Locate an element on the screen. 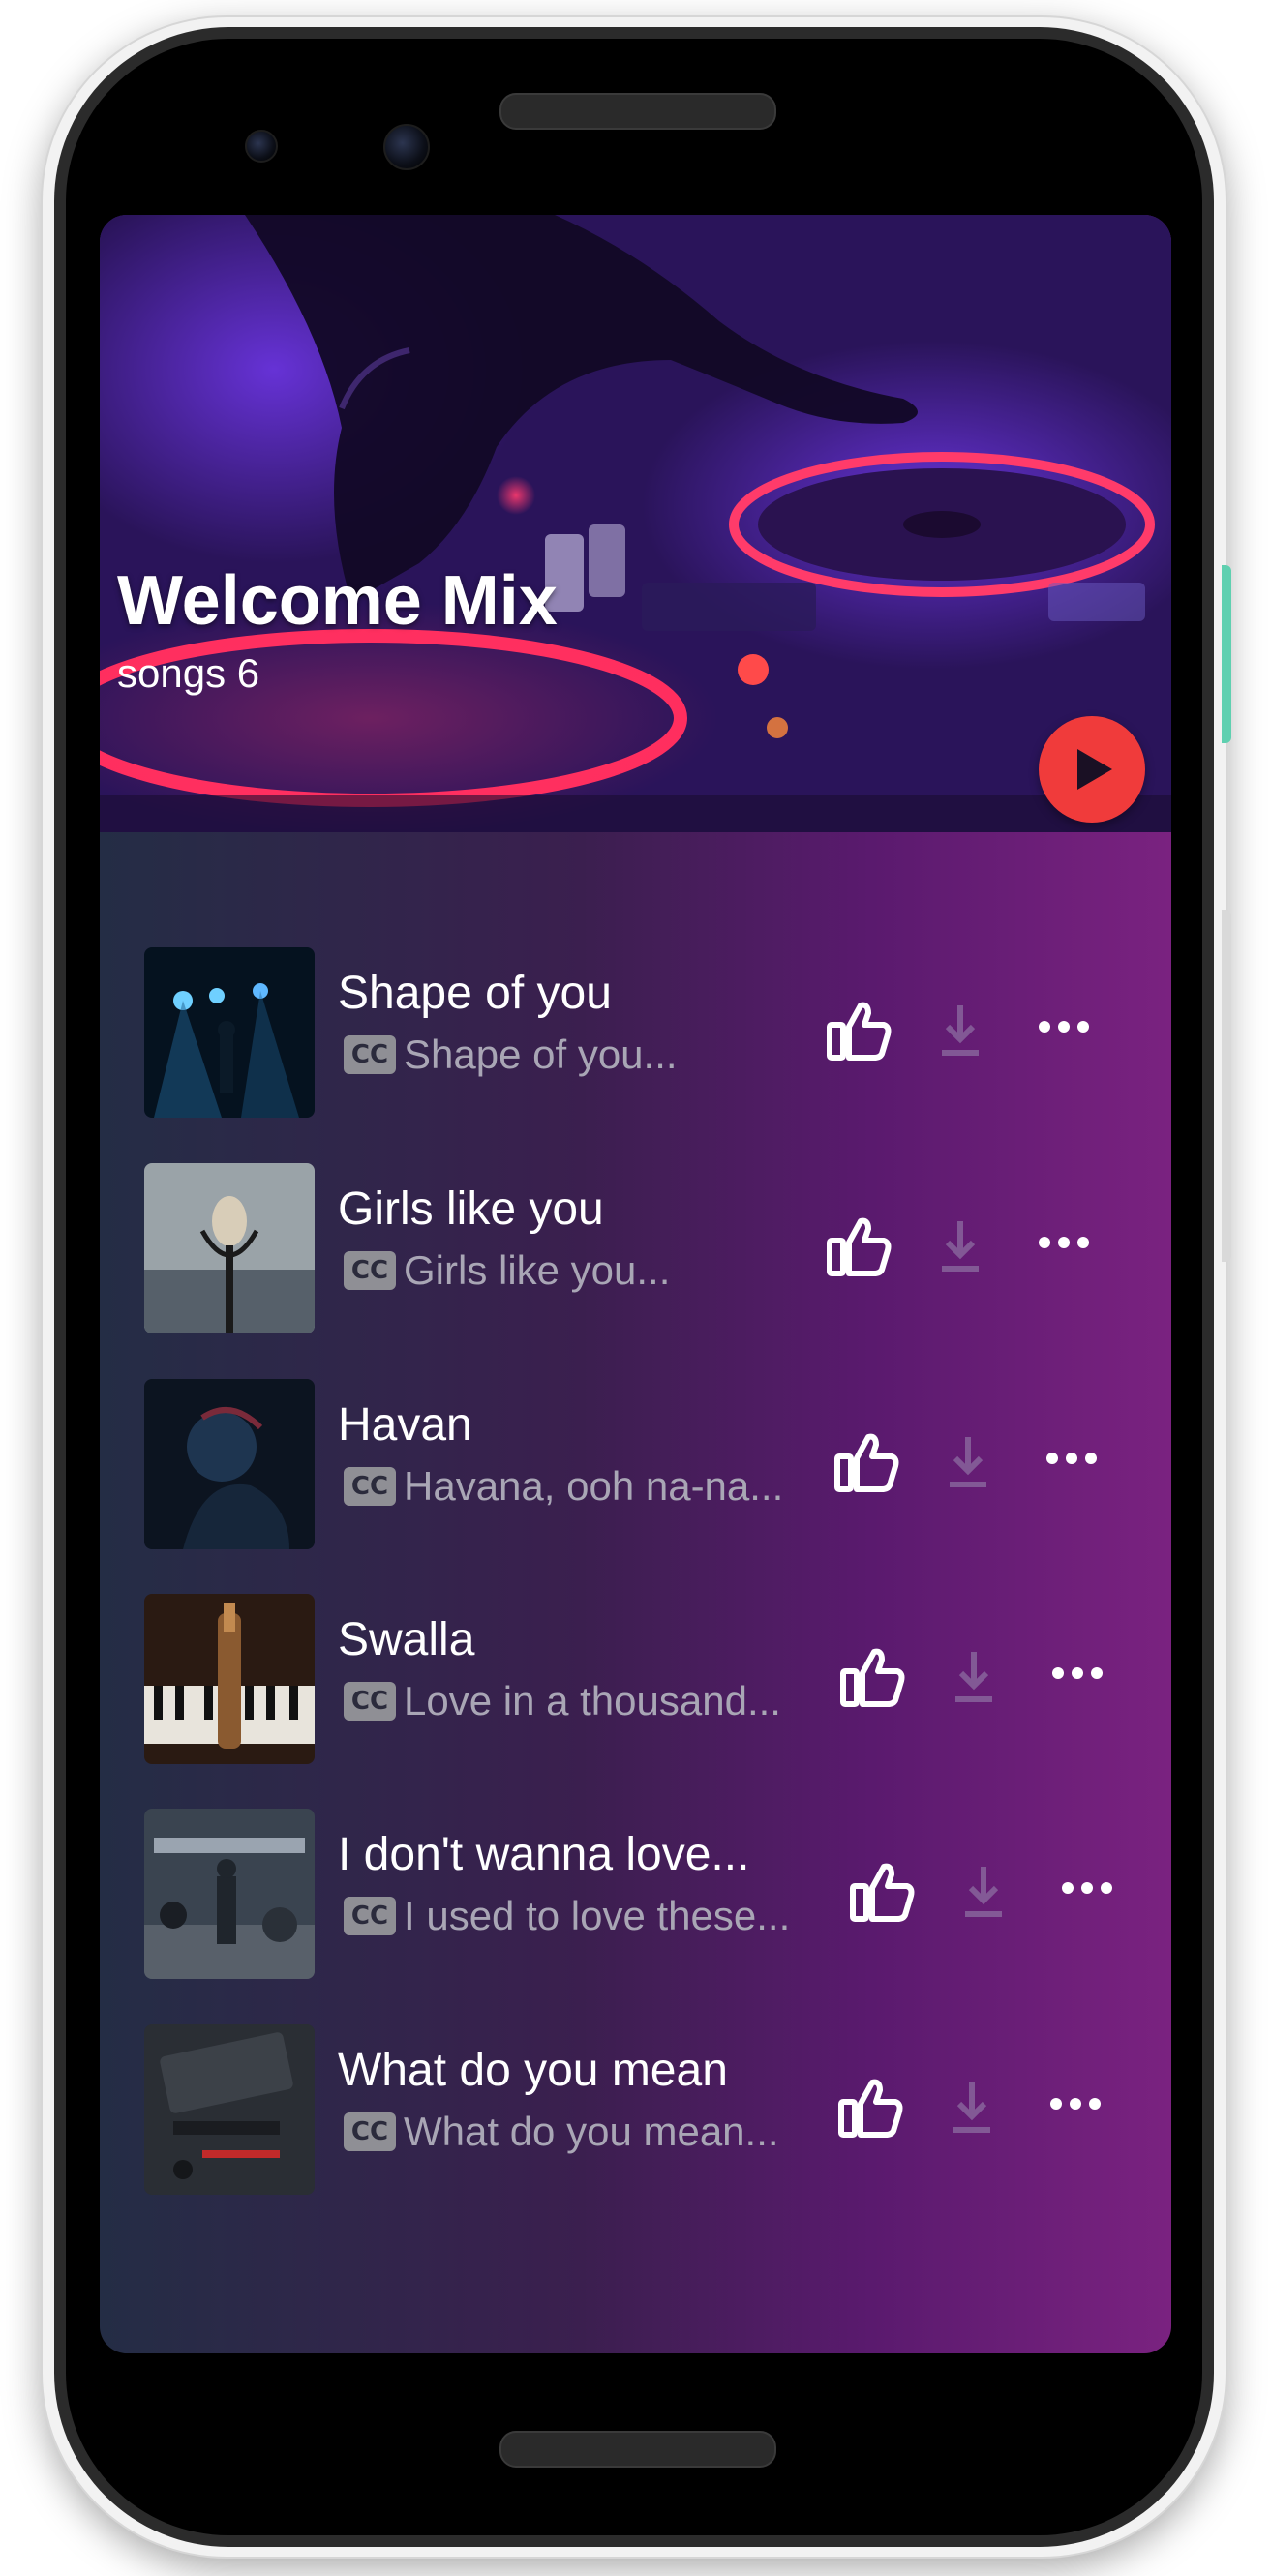 This screenshot has height=2576, width=1271. playlist-song-count: songs 6 is located at coordinates (188, 673).